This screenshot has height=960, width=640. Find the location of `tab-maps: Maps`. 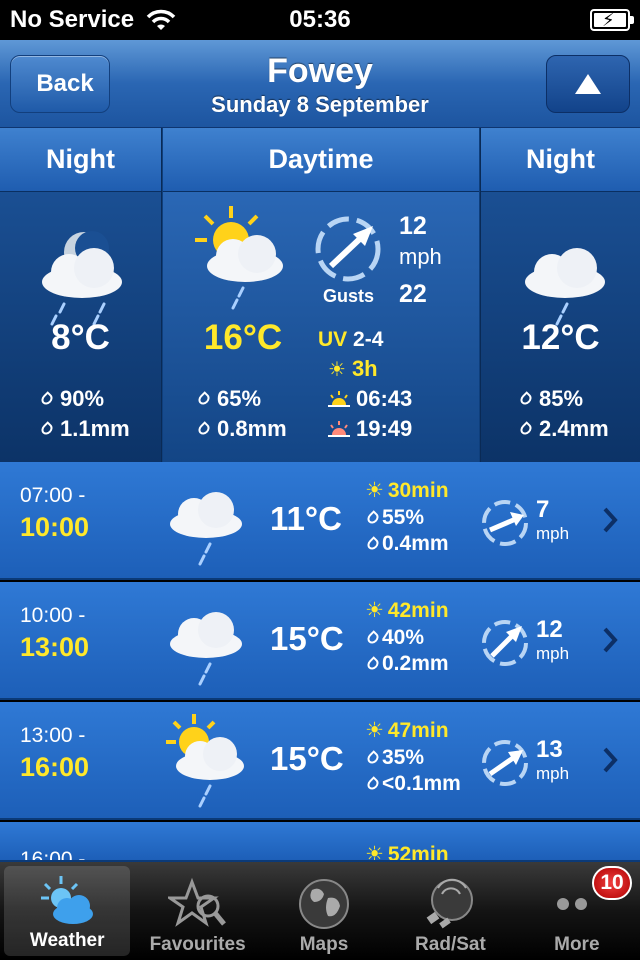

tab-maps: Maps is located at coordinates (324, 911).